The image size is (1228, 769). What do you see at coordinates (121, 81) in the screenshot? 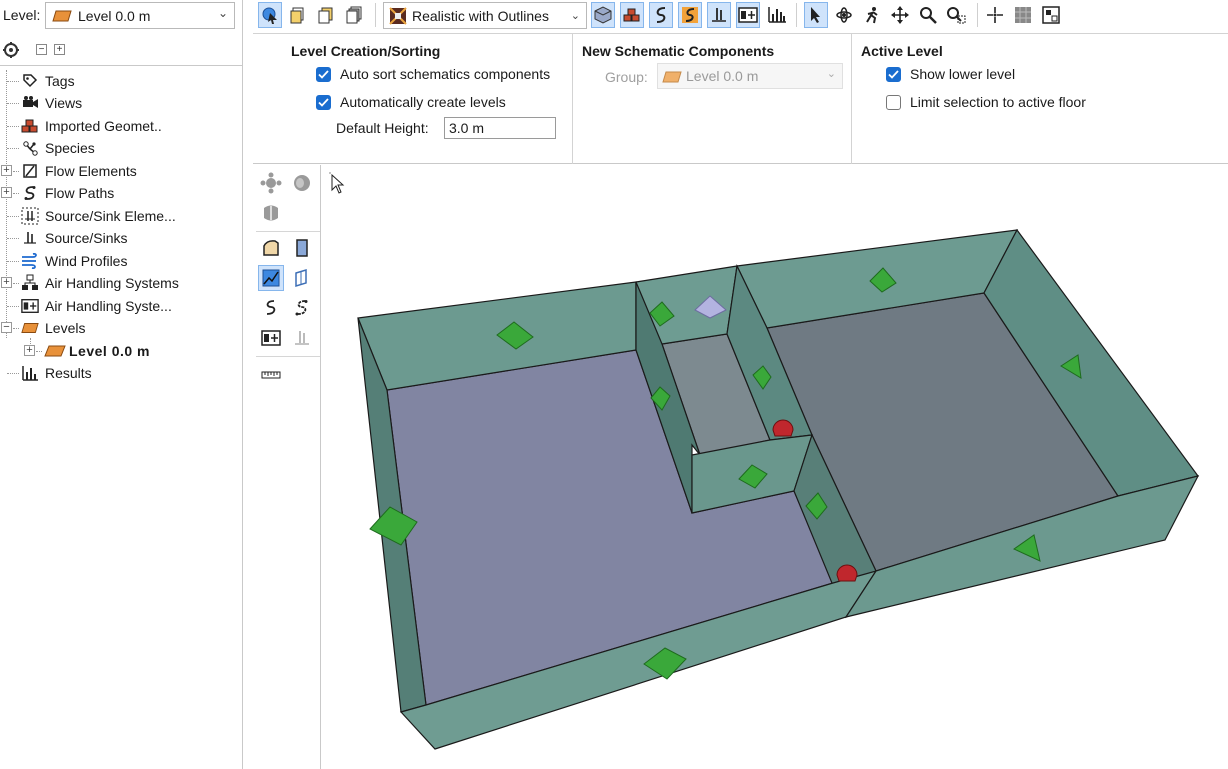
I see `tree-item-tags: Tags` at bounding box center [121, 81].